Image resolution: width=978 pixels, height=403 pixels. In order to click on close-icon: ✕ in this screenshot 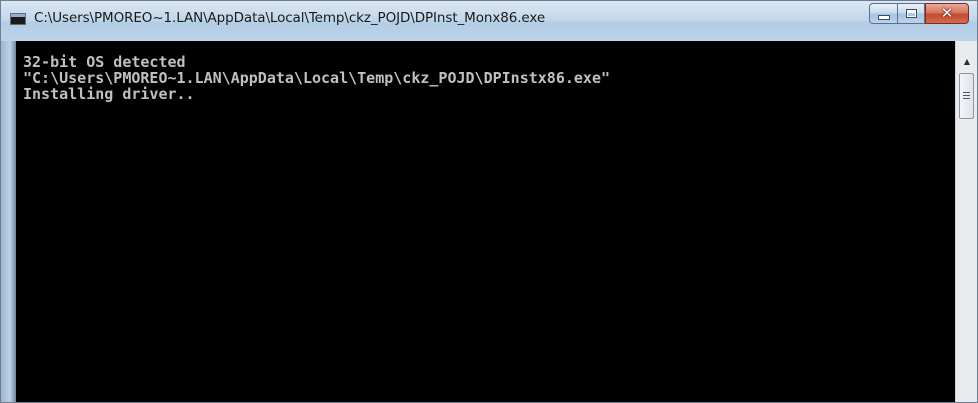, I will do `click(947, 13)`.